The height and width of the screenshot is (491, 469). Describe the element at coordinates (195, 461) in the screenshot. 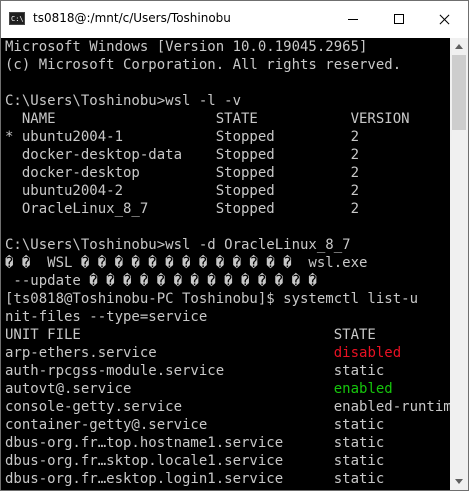

I see `console-line: dbus-org.fr…sktop.locale1.service static` at that location.